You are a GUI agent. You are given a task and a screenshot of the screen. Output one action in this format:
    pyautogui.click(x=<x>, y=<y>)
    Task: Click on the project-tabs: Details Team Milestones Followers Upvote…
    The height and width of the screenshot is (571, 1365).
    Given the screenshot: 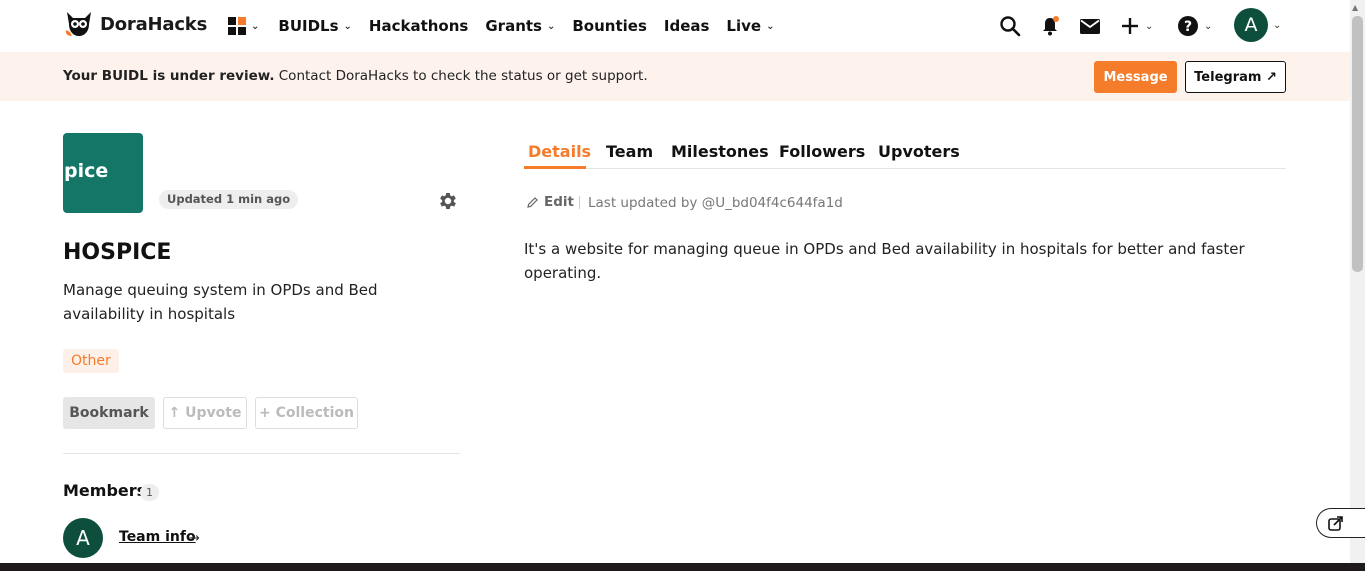 What is the action you would take?
    pyautogui.click(x=905, y=151)
    